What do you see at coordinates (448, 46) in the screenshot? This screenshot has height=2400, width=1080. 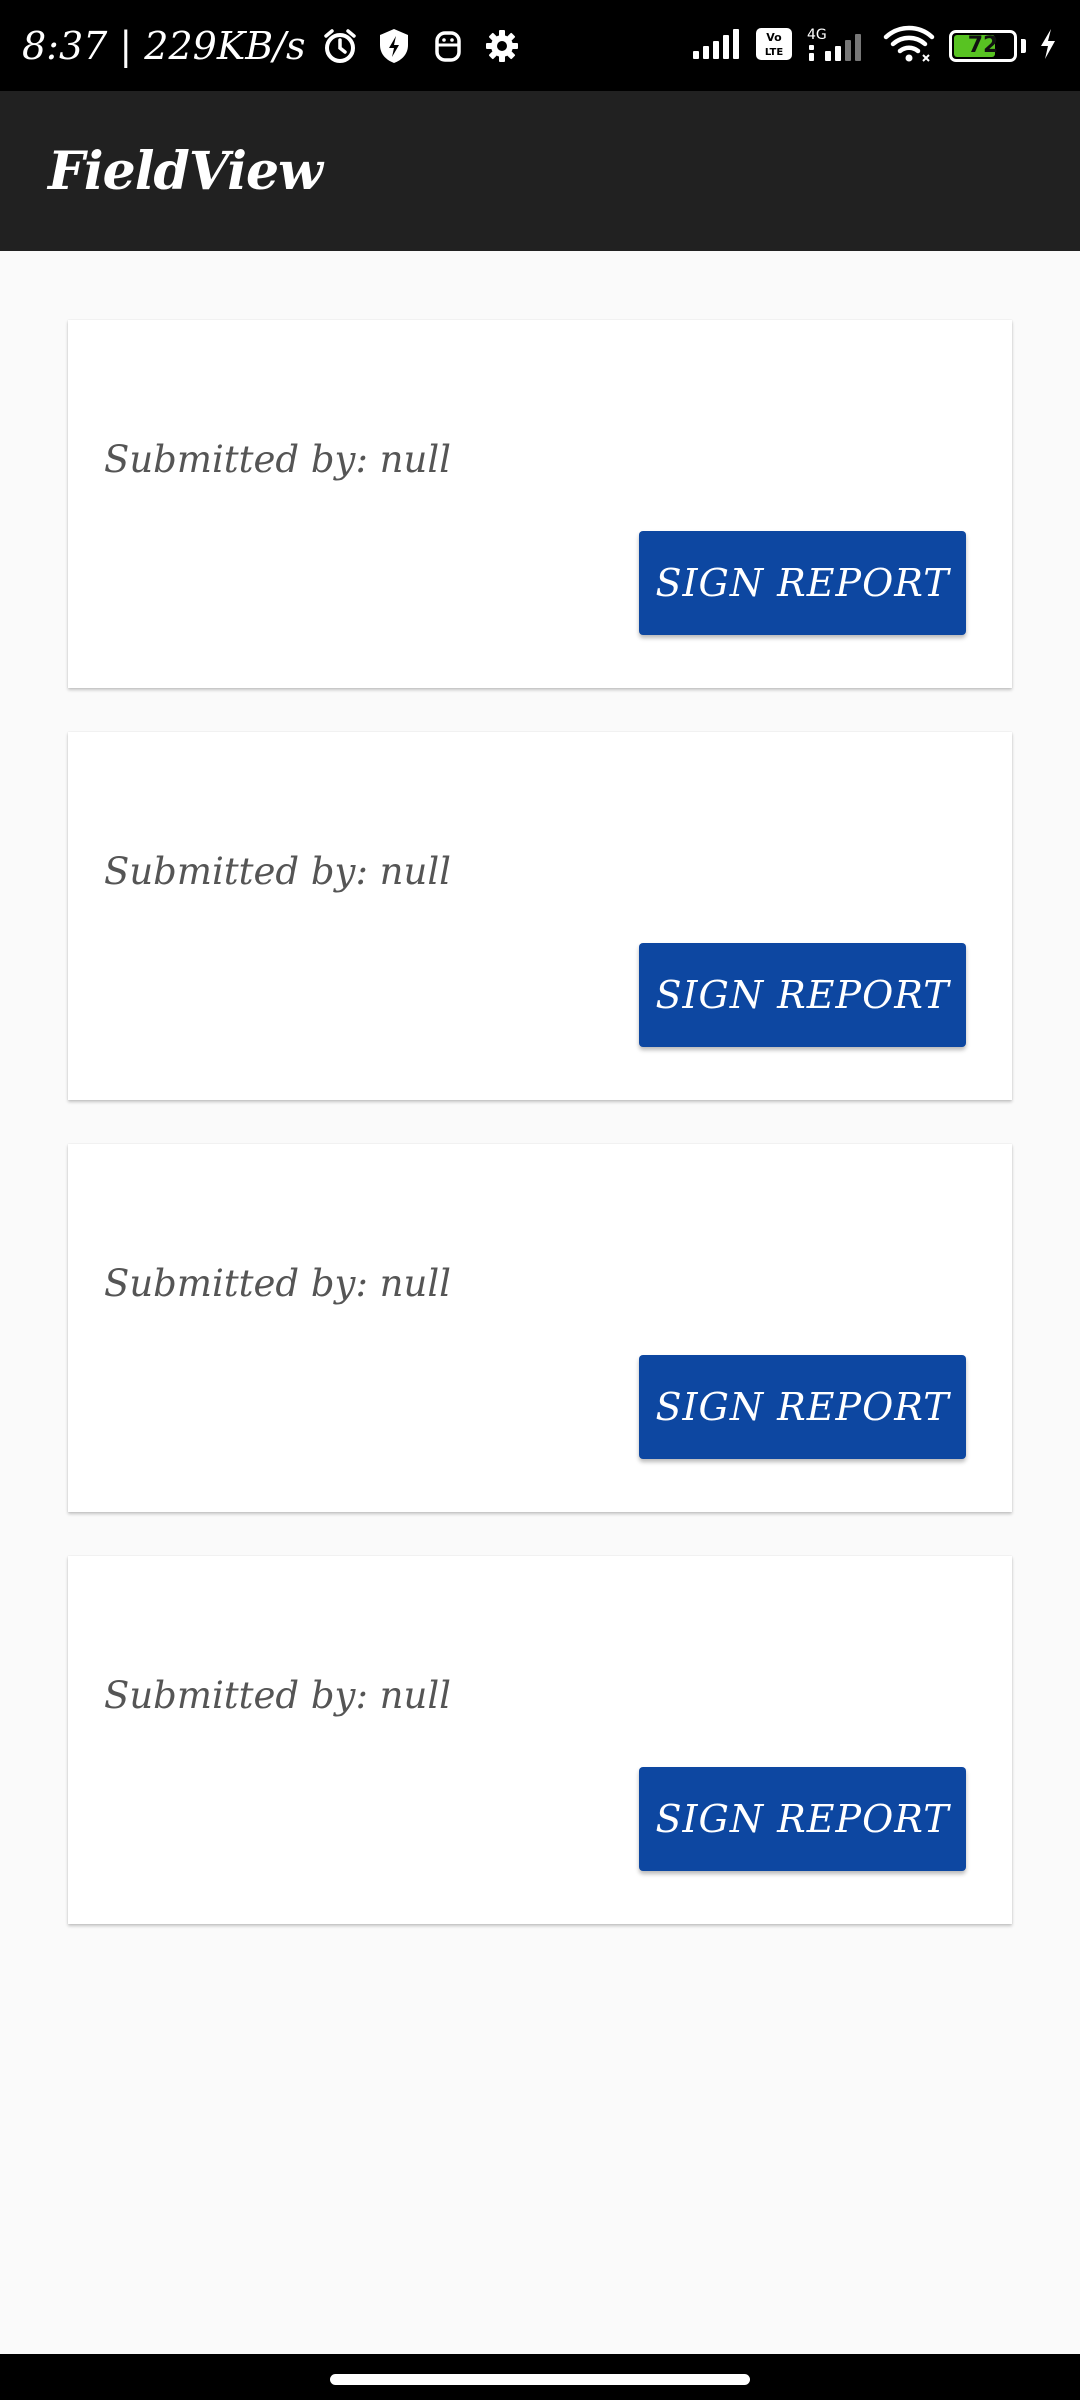 I see `robot-icon` at bounding box center [448, 46].